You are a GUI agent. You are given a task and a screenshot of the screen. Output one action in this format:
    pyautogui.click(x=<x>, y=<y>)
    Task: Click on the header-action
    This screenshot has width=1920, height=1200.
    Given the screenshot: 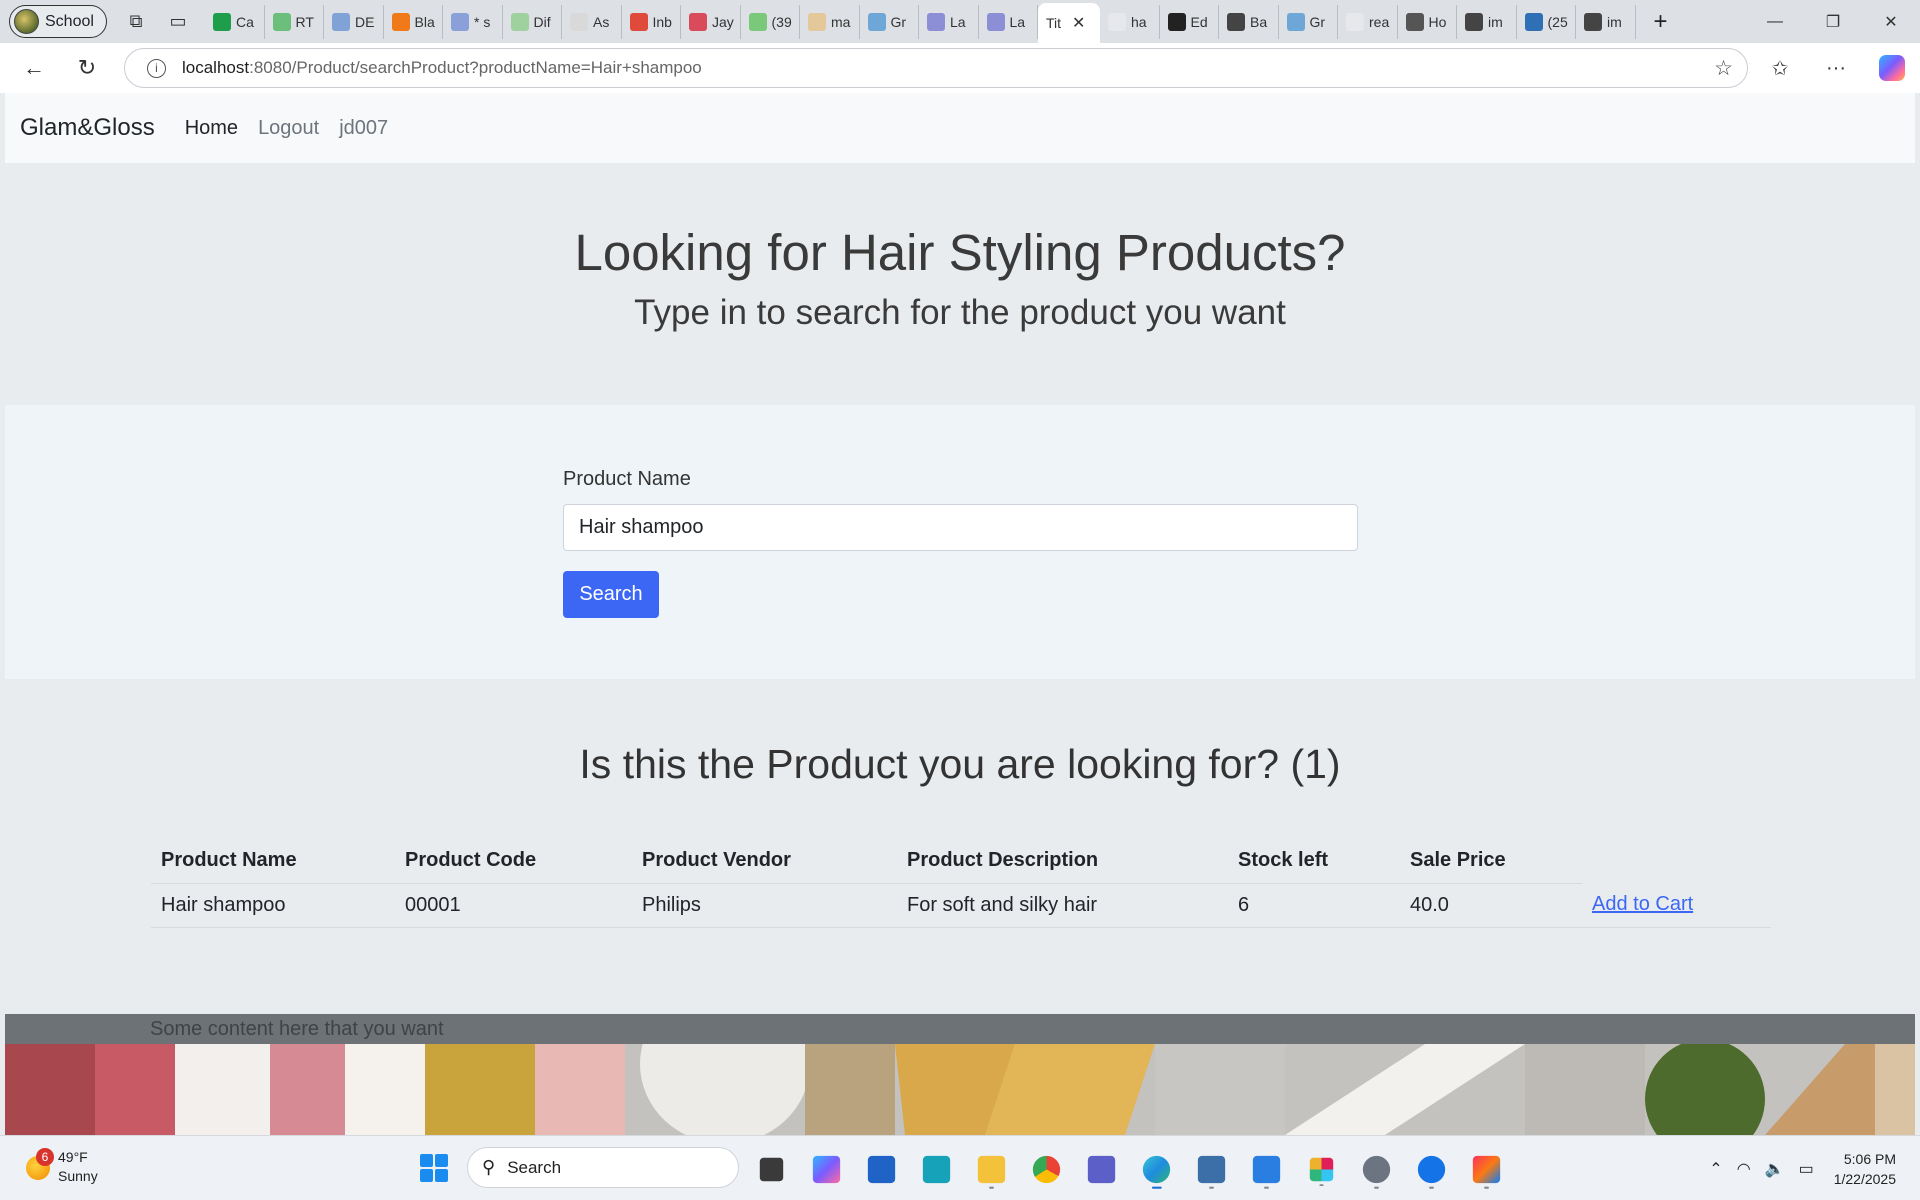 What is the action you would take?
    pyautogui.click(x=1676, y=861)
    